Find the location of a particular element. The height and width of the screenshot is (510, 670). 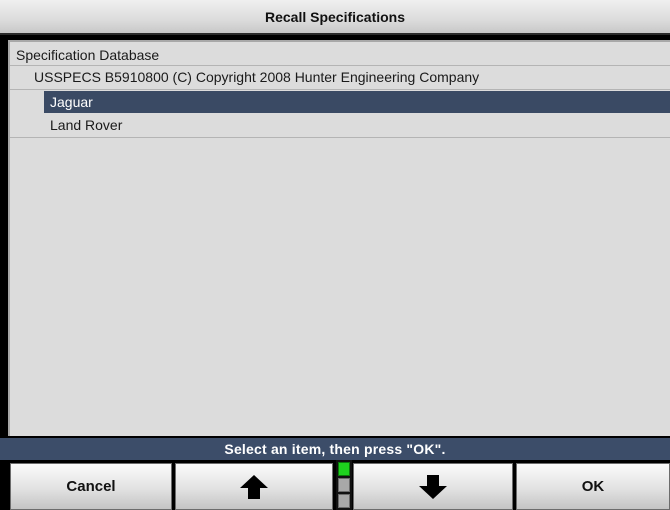

list-item-jaguar: Jaguar is located at coordinates (357, 102).